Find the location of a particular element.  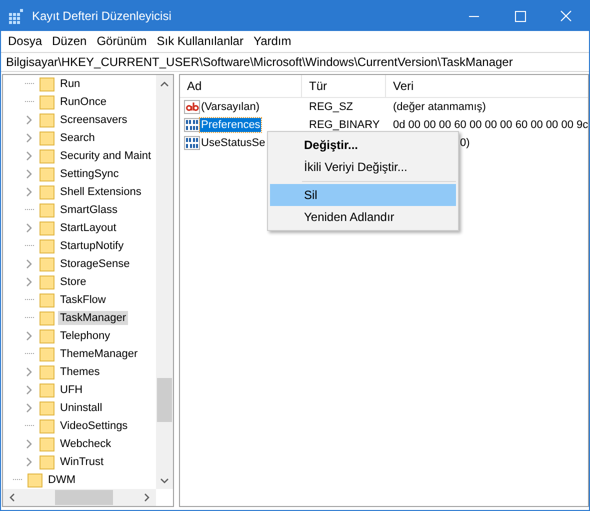

menu-item: Görünüm is located at coordinates (122, 41).